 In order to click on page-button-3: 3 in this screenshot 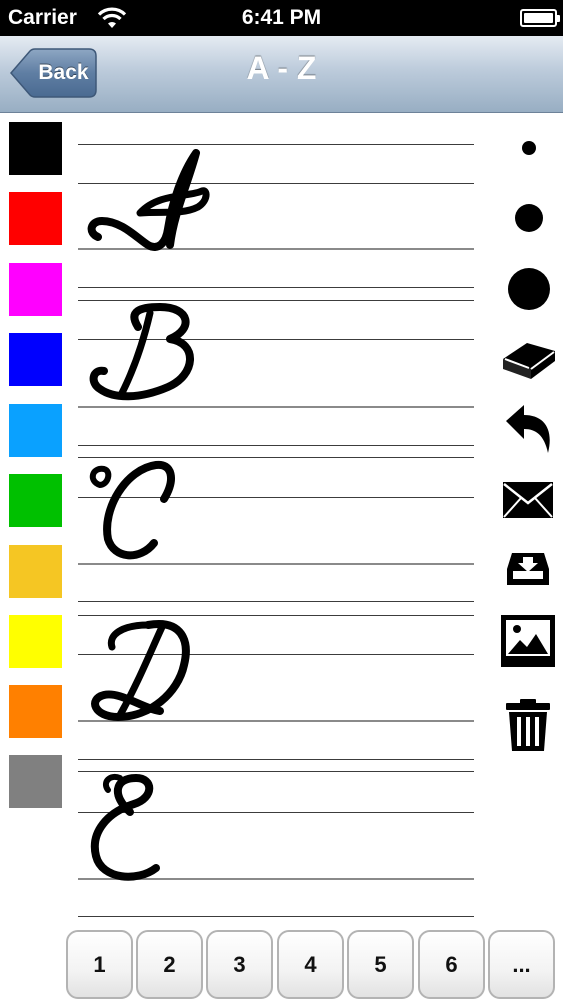, I will do `click(239, 964)`.